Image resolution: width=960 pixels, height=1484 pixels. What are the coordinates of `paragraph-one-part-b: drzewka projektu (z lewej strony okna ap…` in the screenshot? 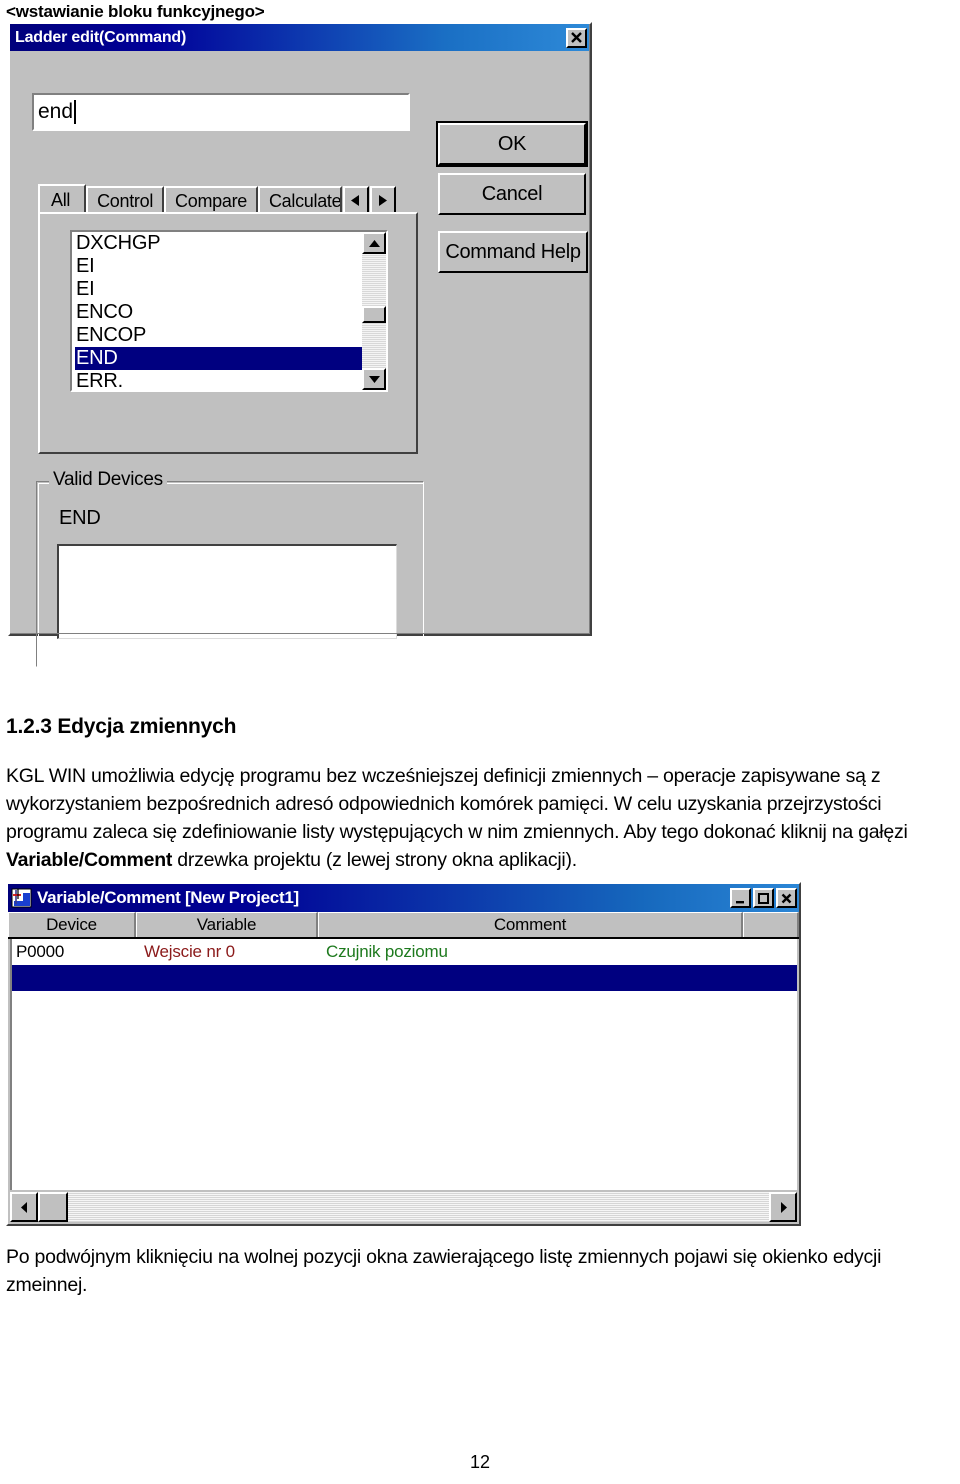 It's located at (374, 860).